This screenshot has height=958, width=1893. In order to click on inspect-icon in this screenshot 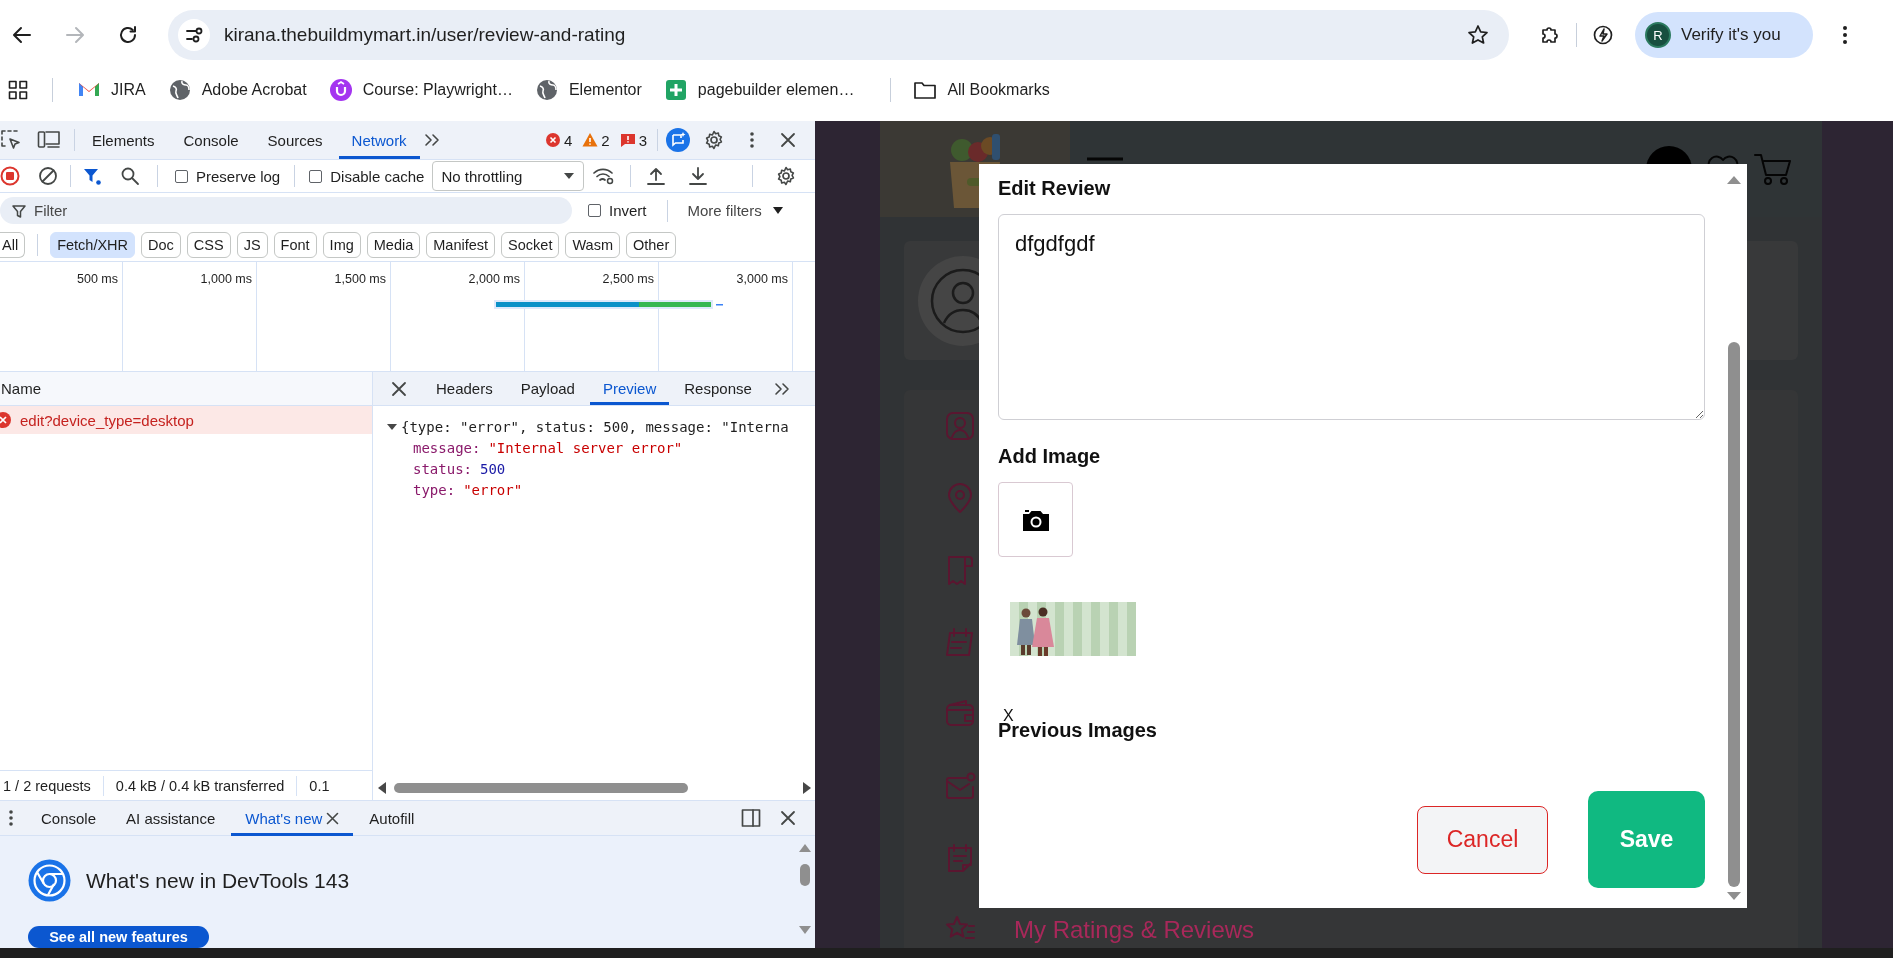, I will do `click(11, 140)`.